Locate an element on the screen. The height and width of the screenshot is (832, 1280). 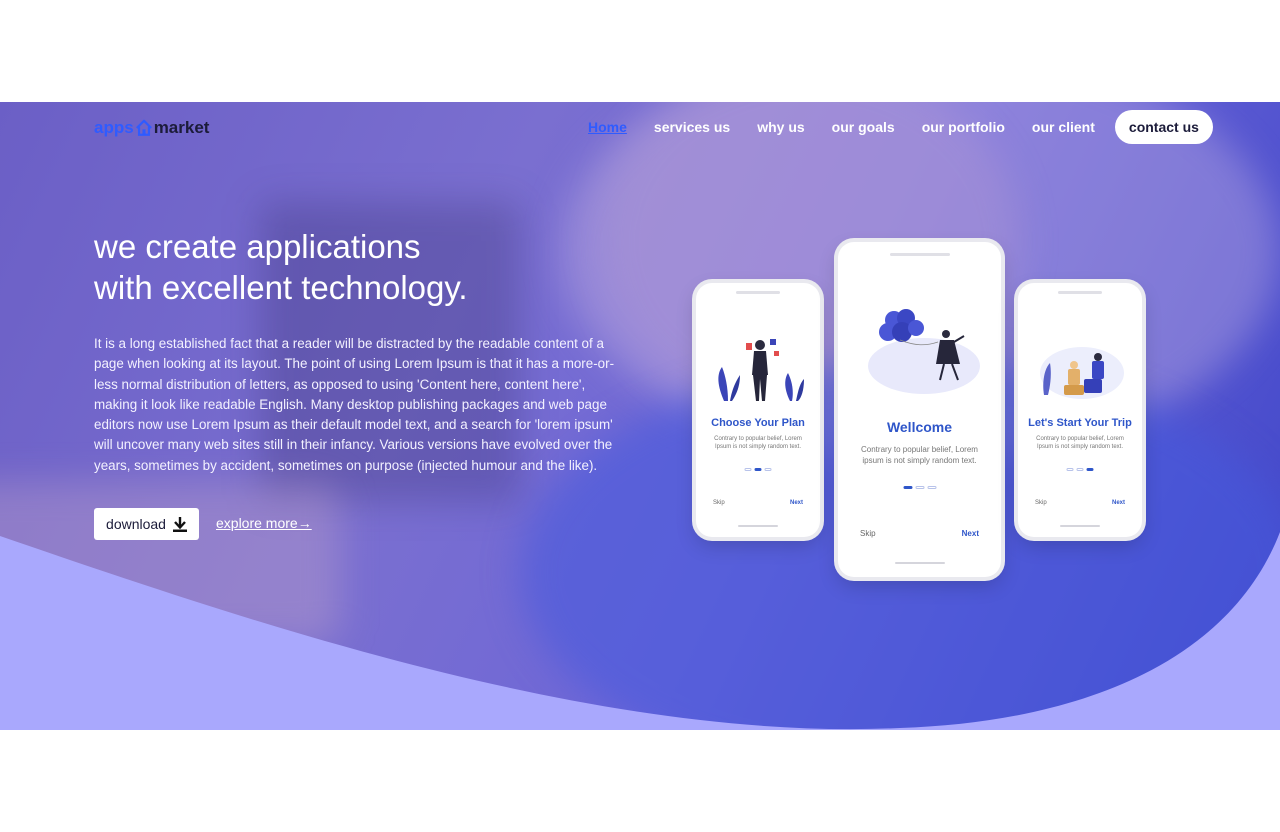
brand-part2: market is located at coordinates (181, 127).